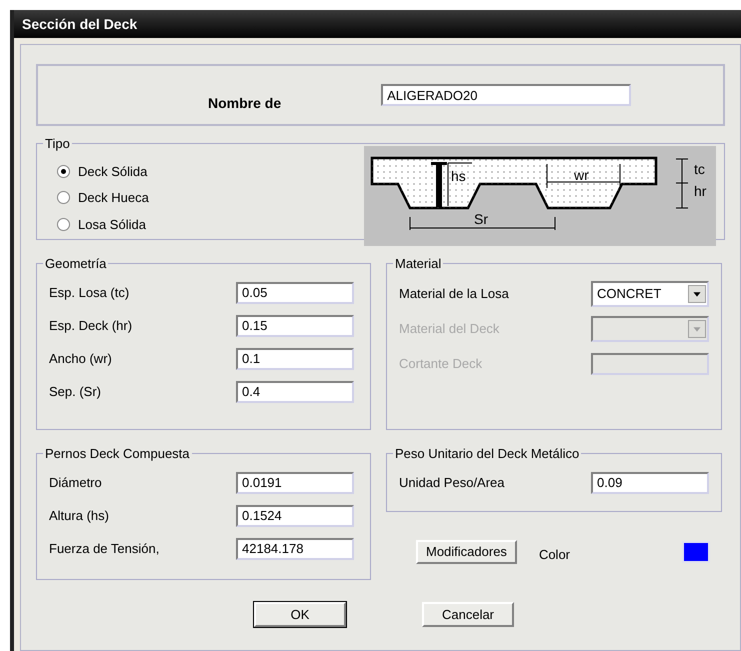 This screenshot has height=651, width=741. I want to click on field-label: Cortante Deck, so click(440, 363).